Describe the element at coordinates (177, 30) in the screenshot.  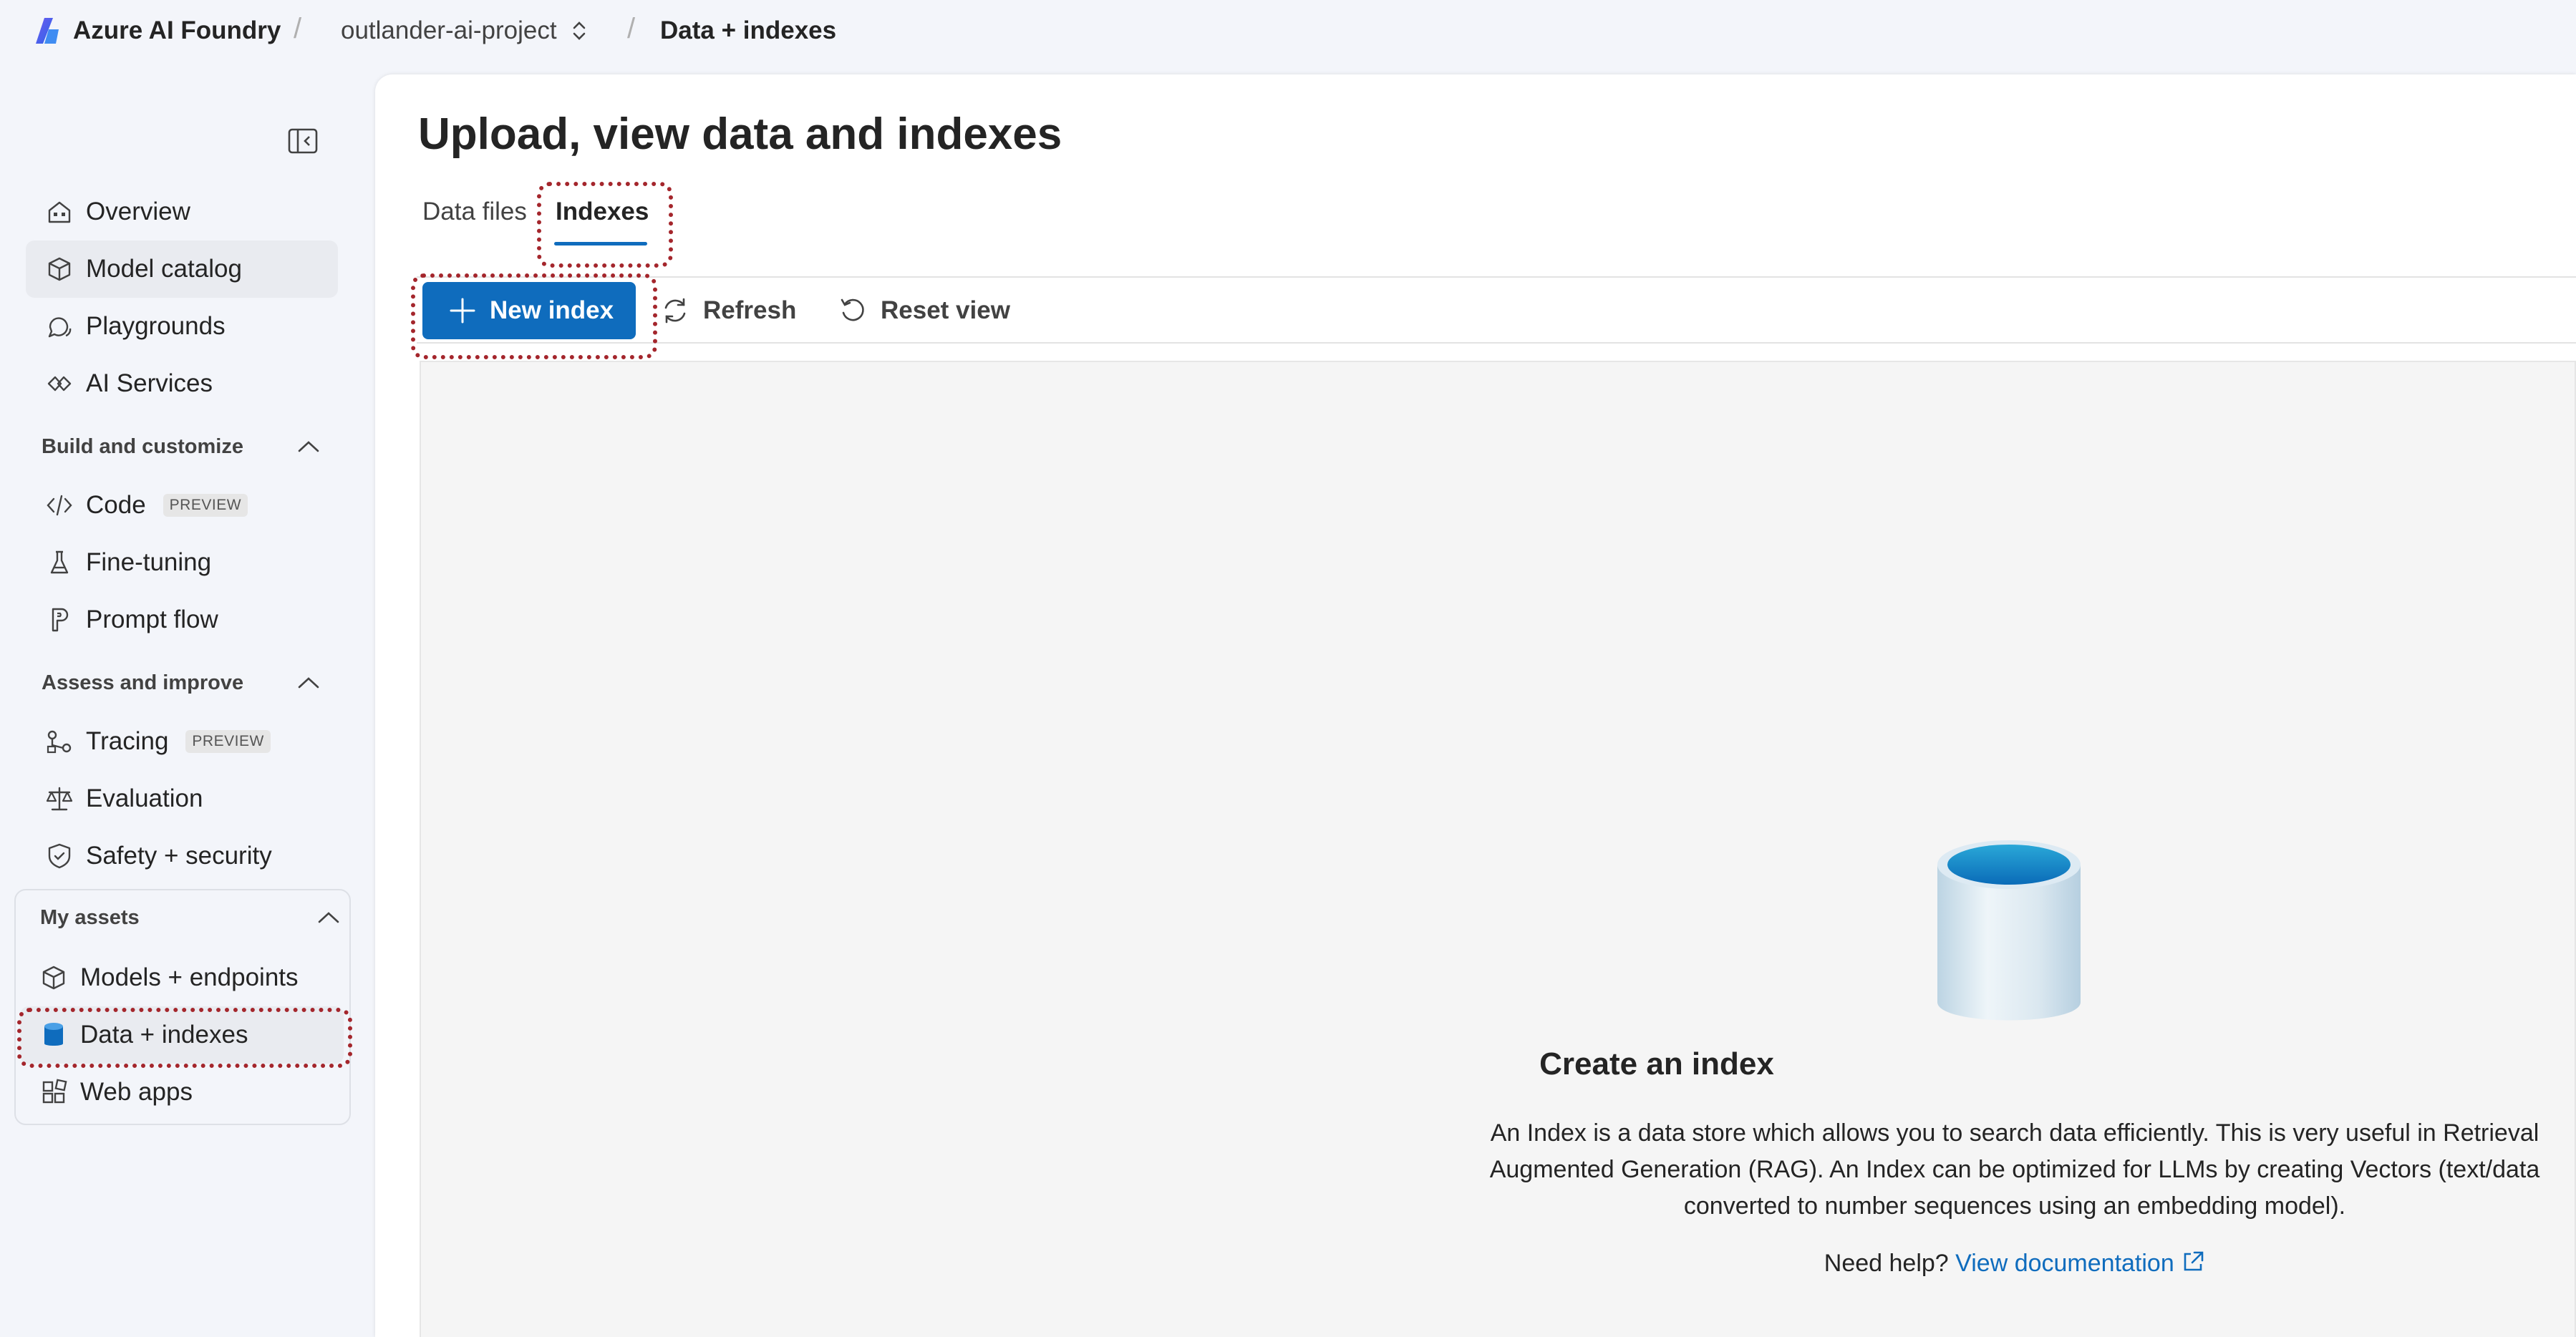
I see `brand-name: Azure AI Foundry` at that location.